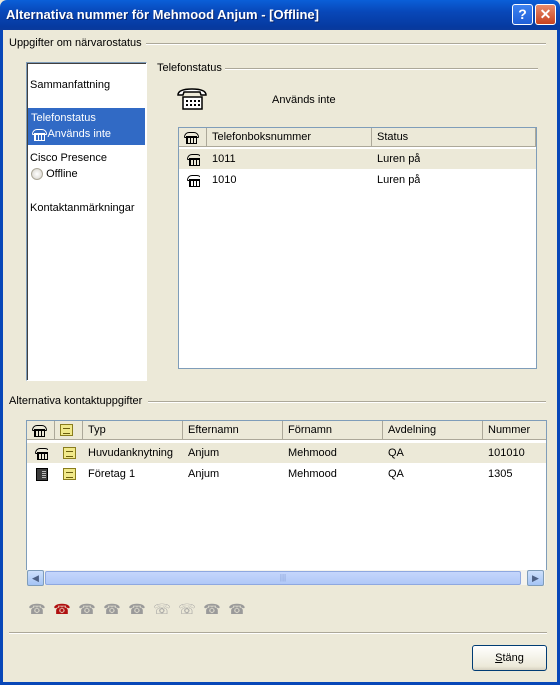  Describe the element at coordinates (79, 134) in the screenshot. I see `nav-item-phone-status-sub: Används inte` at that location.